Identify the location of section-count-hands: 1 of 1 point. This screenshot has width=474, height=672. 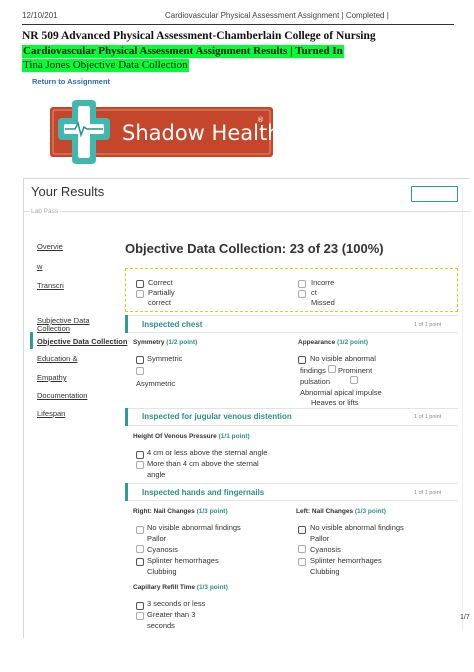
(428, 493).